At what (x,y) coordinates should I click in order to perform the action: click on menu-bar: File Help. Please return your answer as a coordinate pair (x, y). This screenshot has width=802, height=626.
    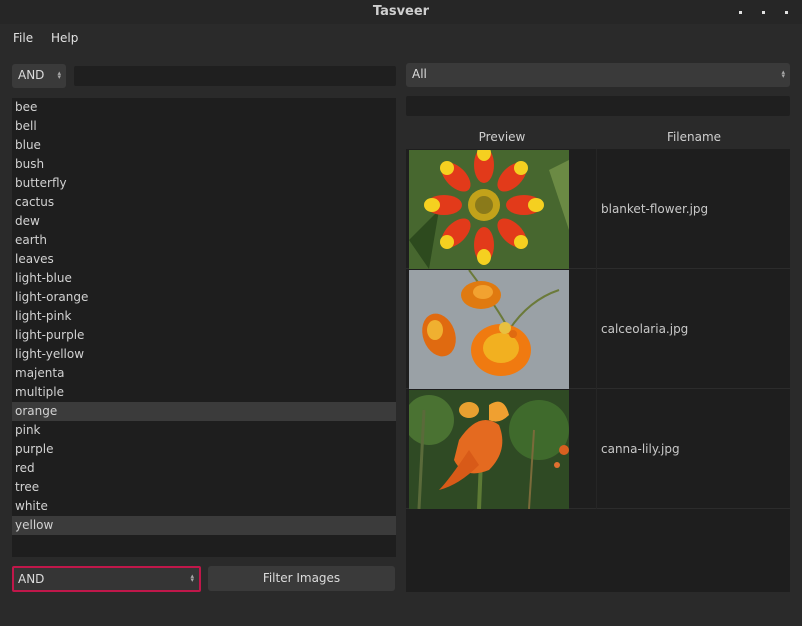
    Looking at the image, I should click on (401, 38).